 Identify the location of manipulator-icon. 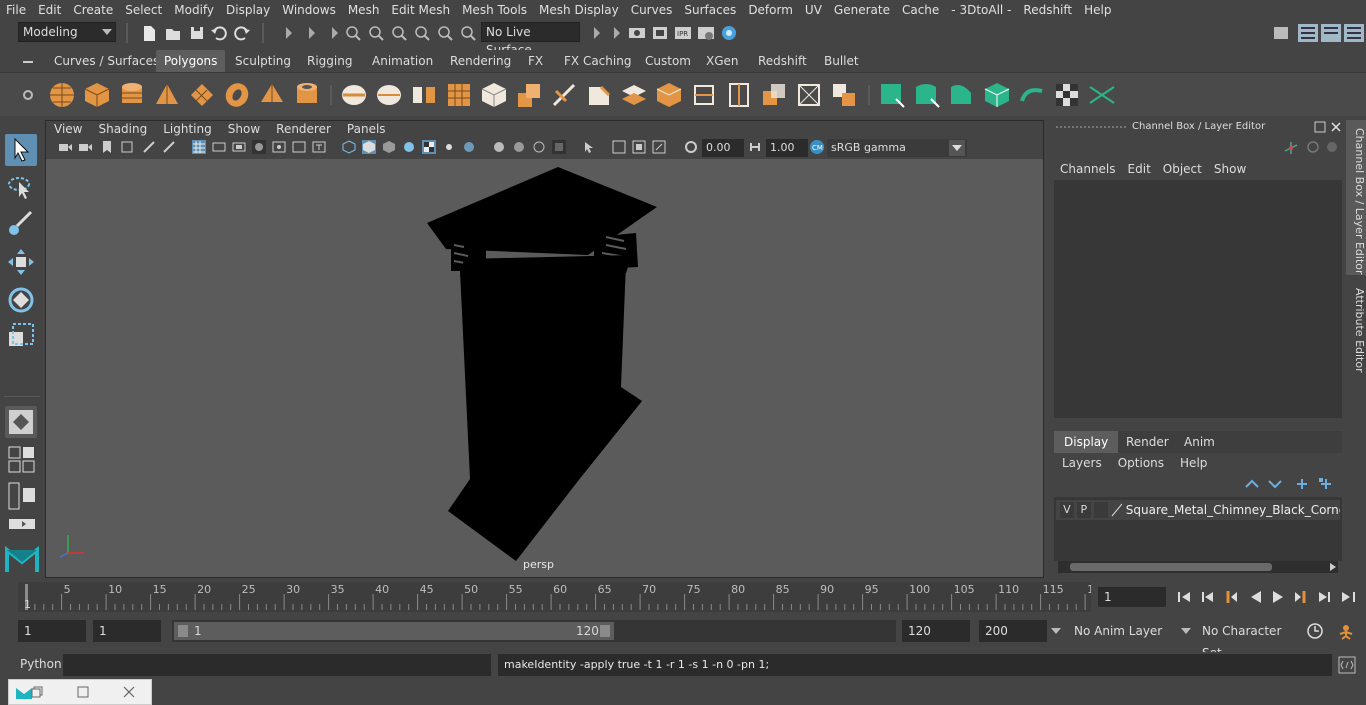
(1291, 148).